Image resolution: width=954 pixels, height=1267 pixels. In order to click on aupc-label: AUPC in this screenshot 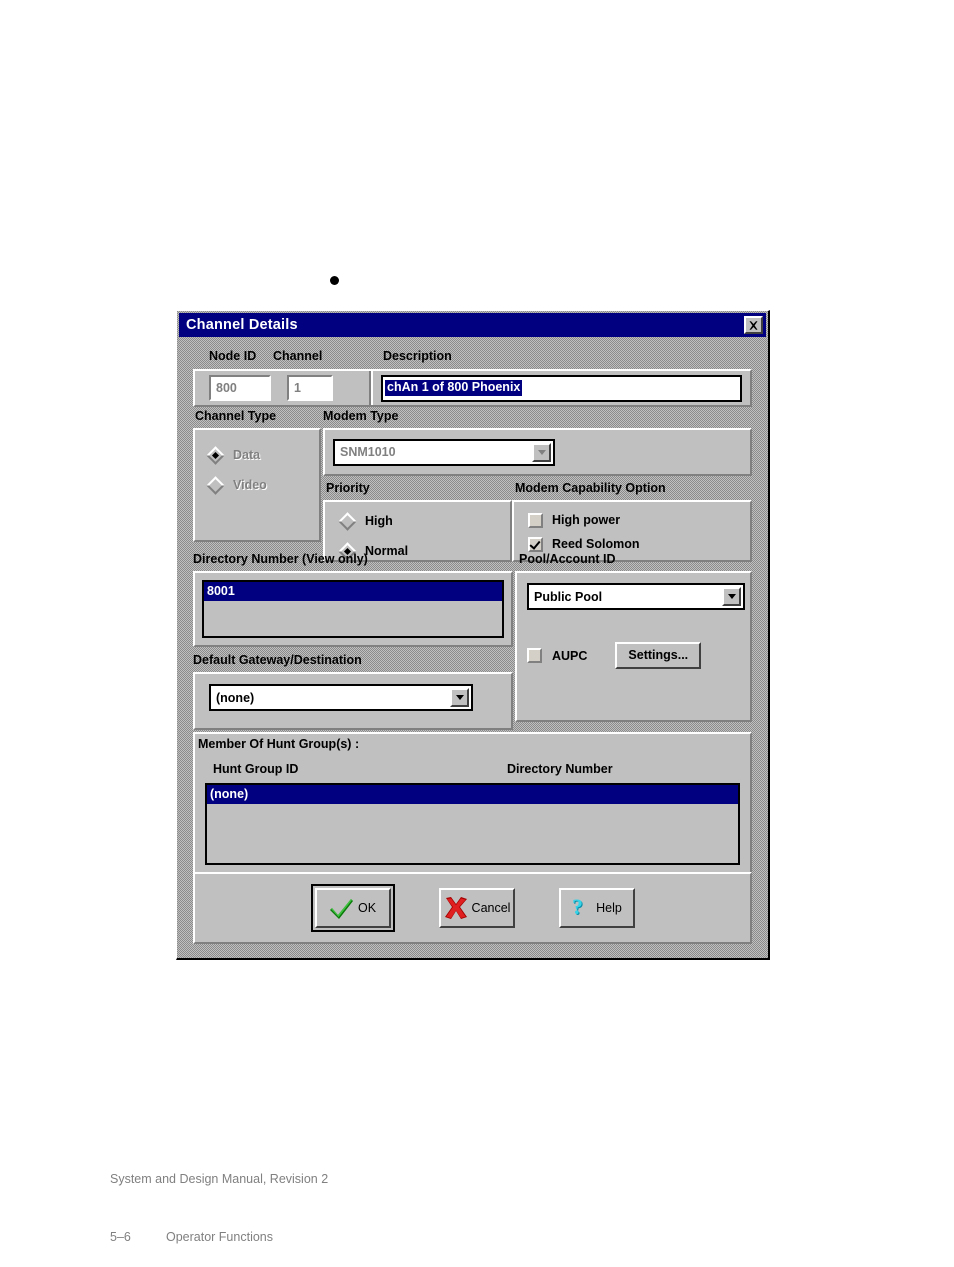, I will do `click(570, 655)`.